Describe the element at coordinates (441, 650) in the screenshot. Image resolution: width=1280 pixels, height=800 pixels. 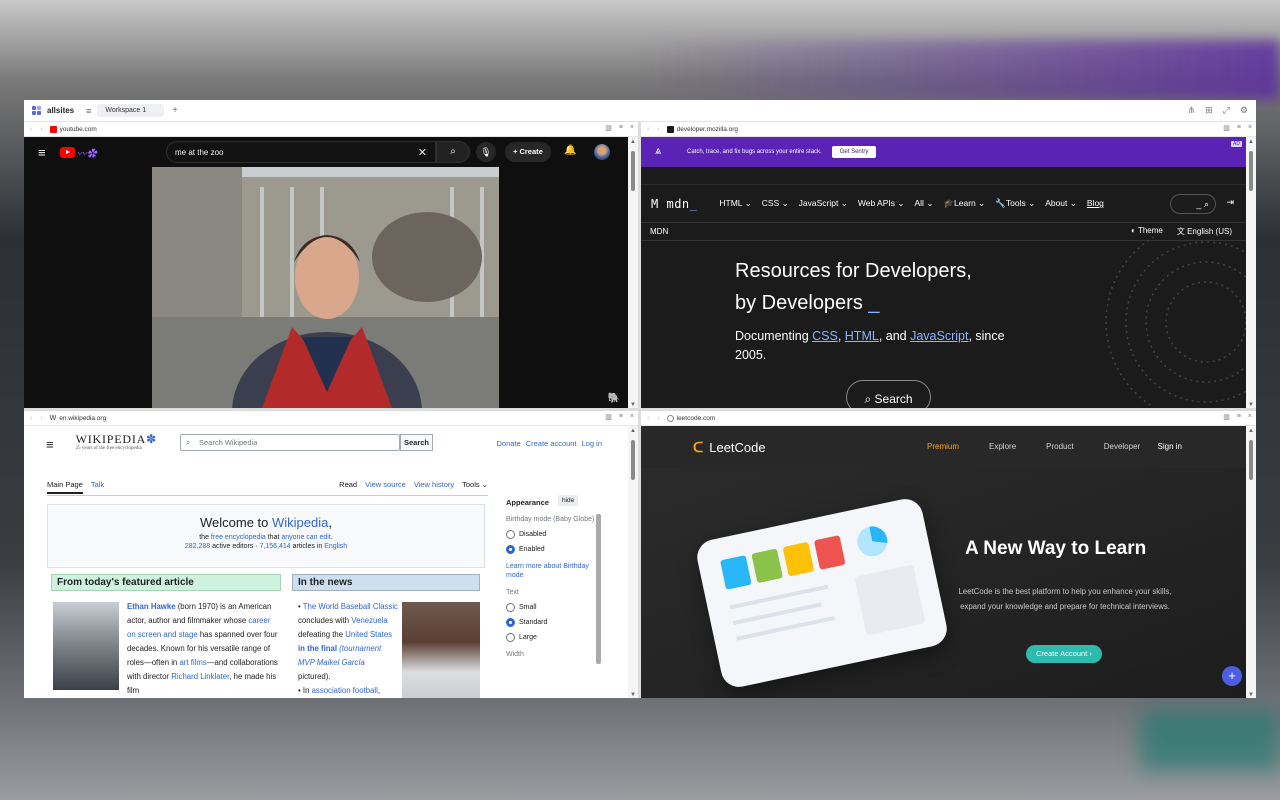
I see `news-image` at that location.